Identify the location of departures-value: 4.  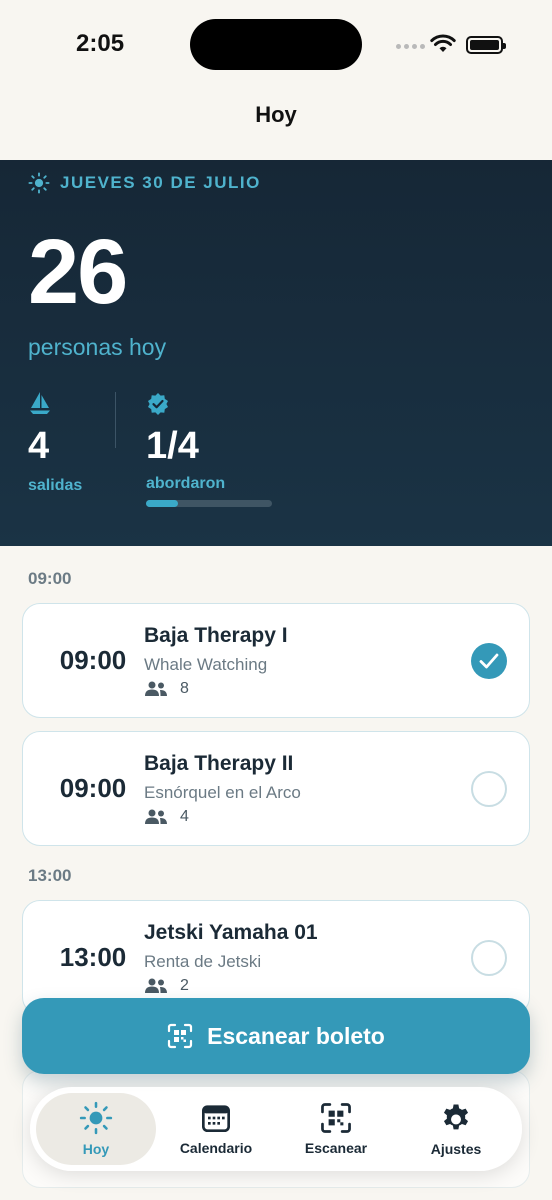
(39, 446).